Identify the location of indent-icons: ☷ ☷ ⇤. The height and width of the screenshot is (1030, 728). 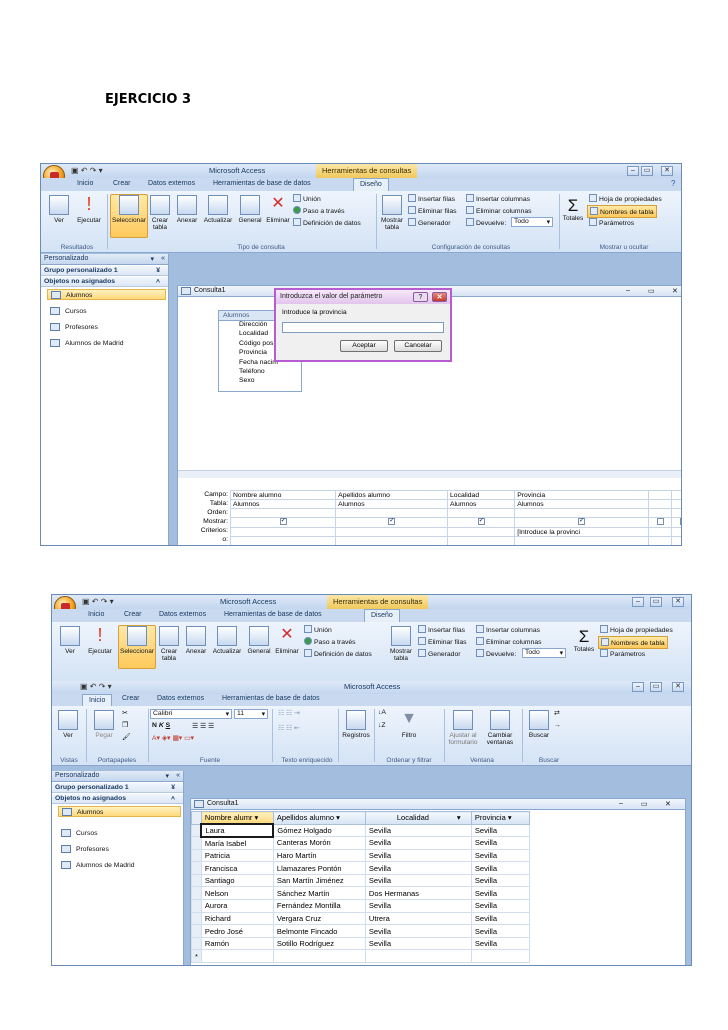
(289, 728).